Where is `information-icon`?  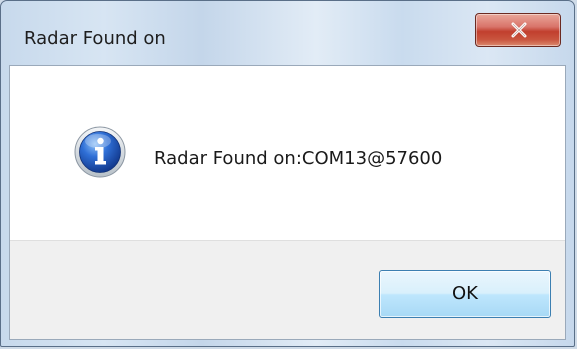
information-icon is located at coordinates (100, 152).